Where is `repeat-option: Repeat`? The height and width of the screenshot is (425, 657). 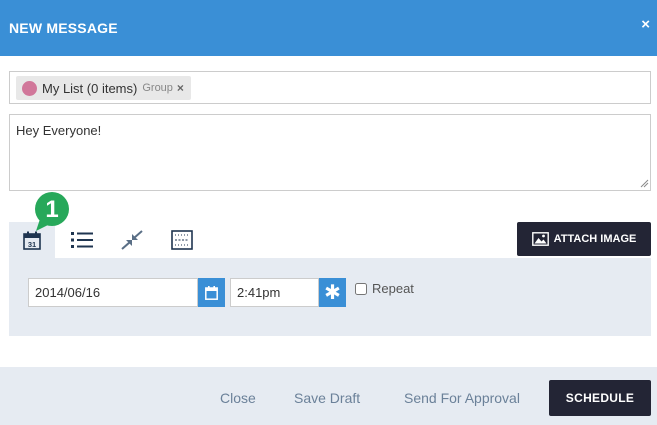
repeat-option: Repeat is located at coordinates (384, 288).